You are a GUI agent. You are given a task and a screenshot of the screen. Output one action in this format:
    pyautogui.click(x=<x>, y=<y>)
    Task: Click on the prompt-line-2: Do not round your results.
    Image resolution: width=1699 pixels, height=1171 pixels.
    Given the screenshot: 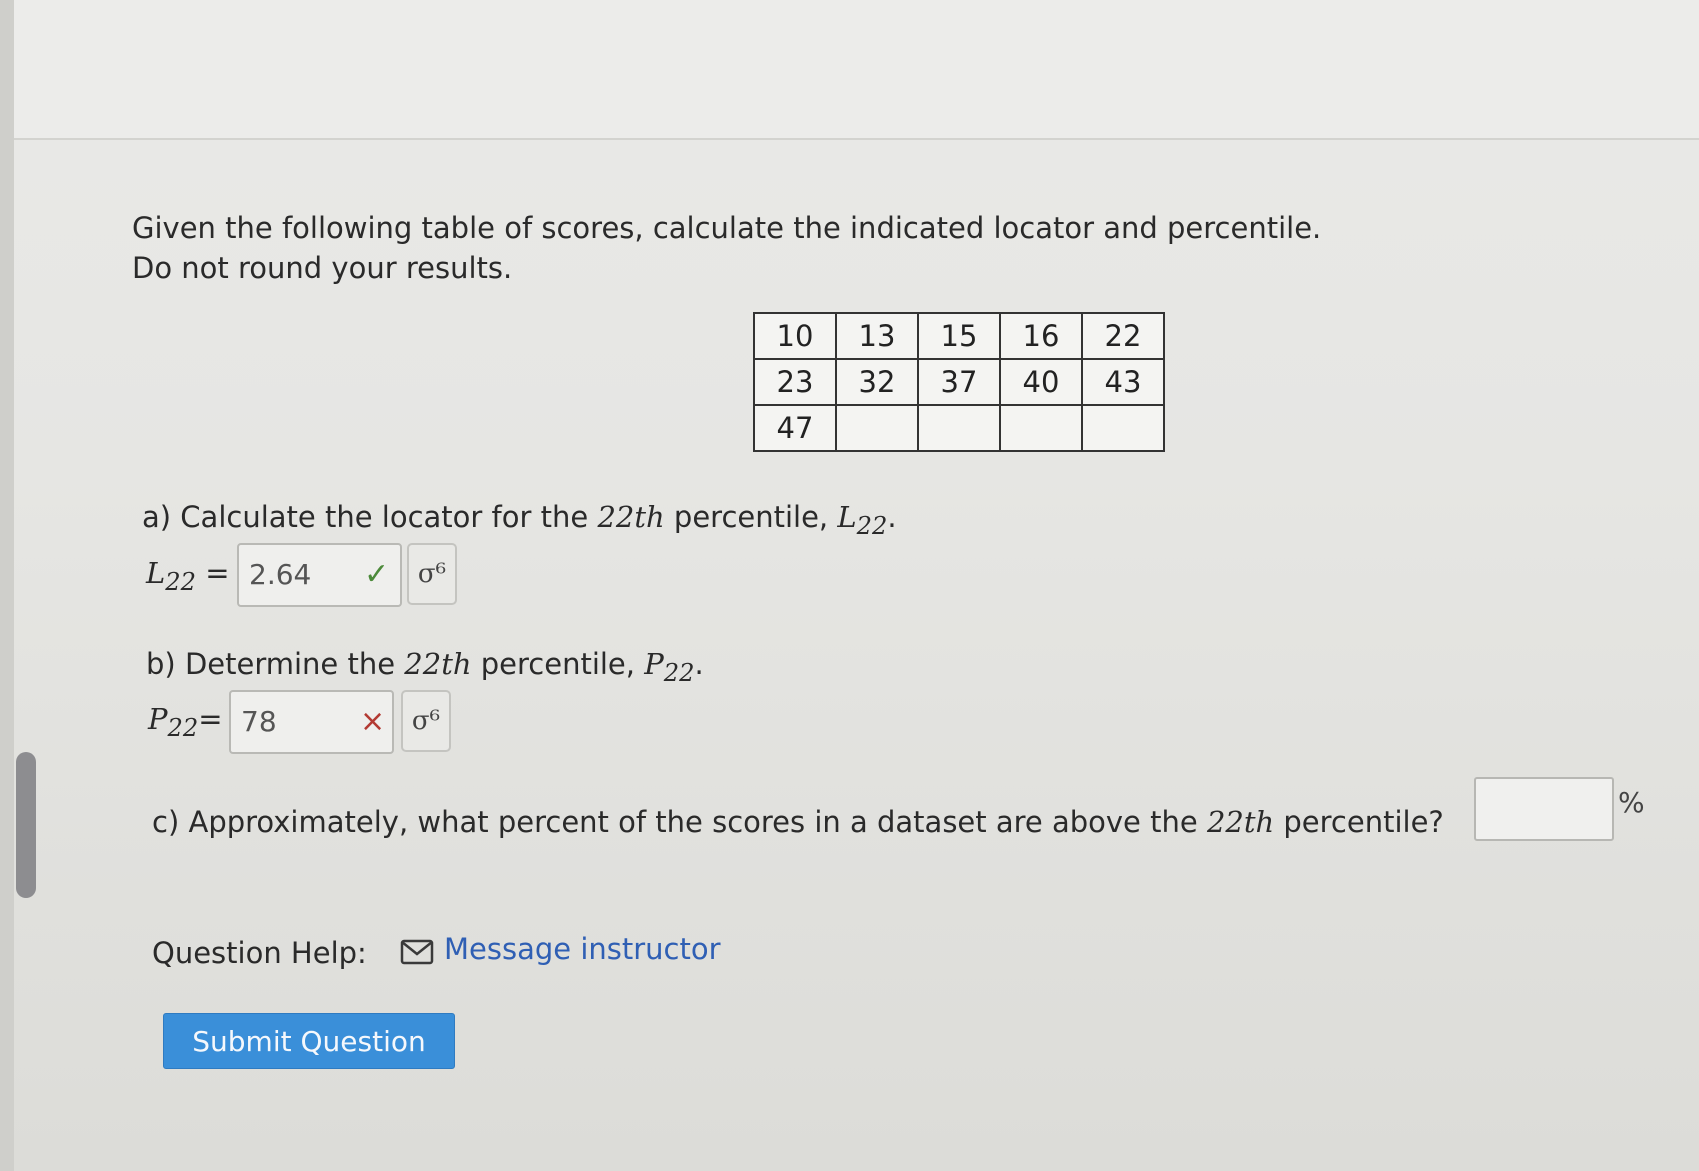 What is the action you would take?
    pyautogui.click(x=322, y=268)
    